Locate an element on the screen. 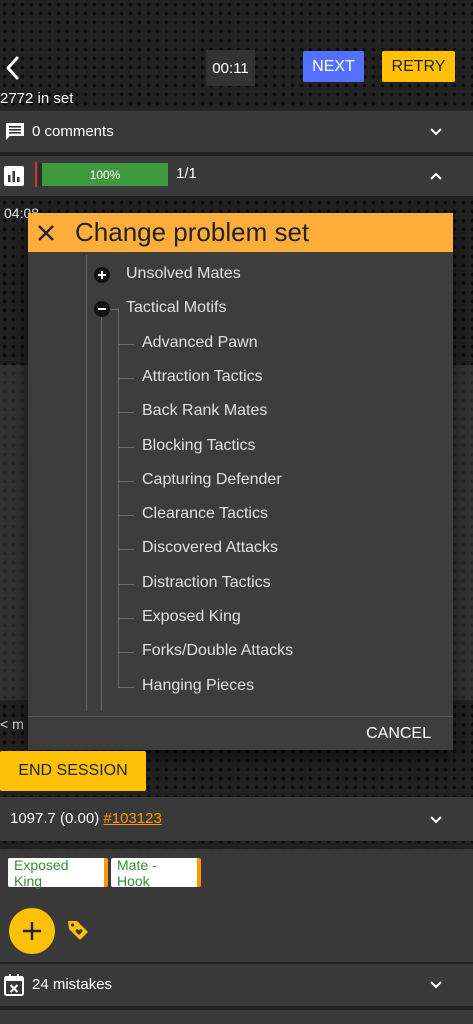  tree-leaf-attraction-tactics: Attraction Tactics is located at coordinates (202, 377).